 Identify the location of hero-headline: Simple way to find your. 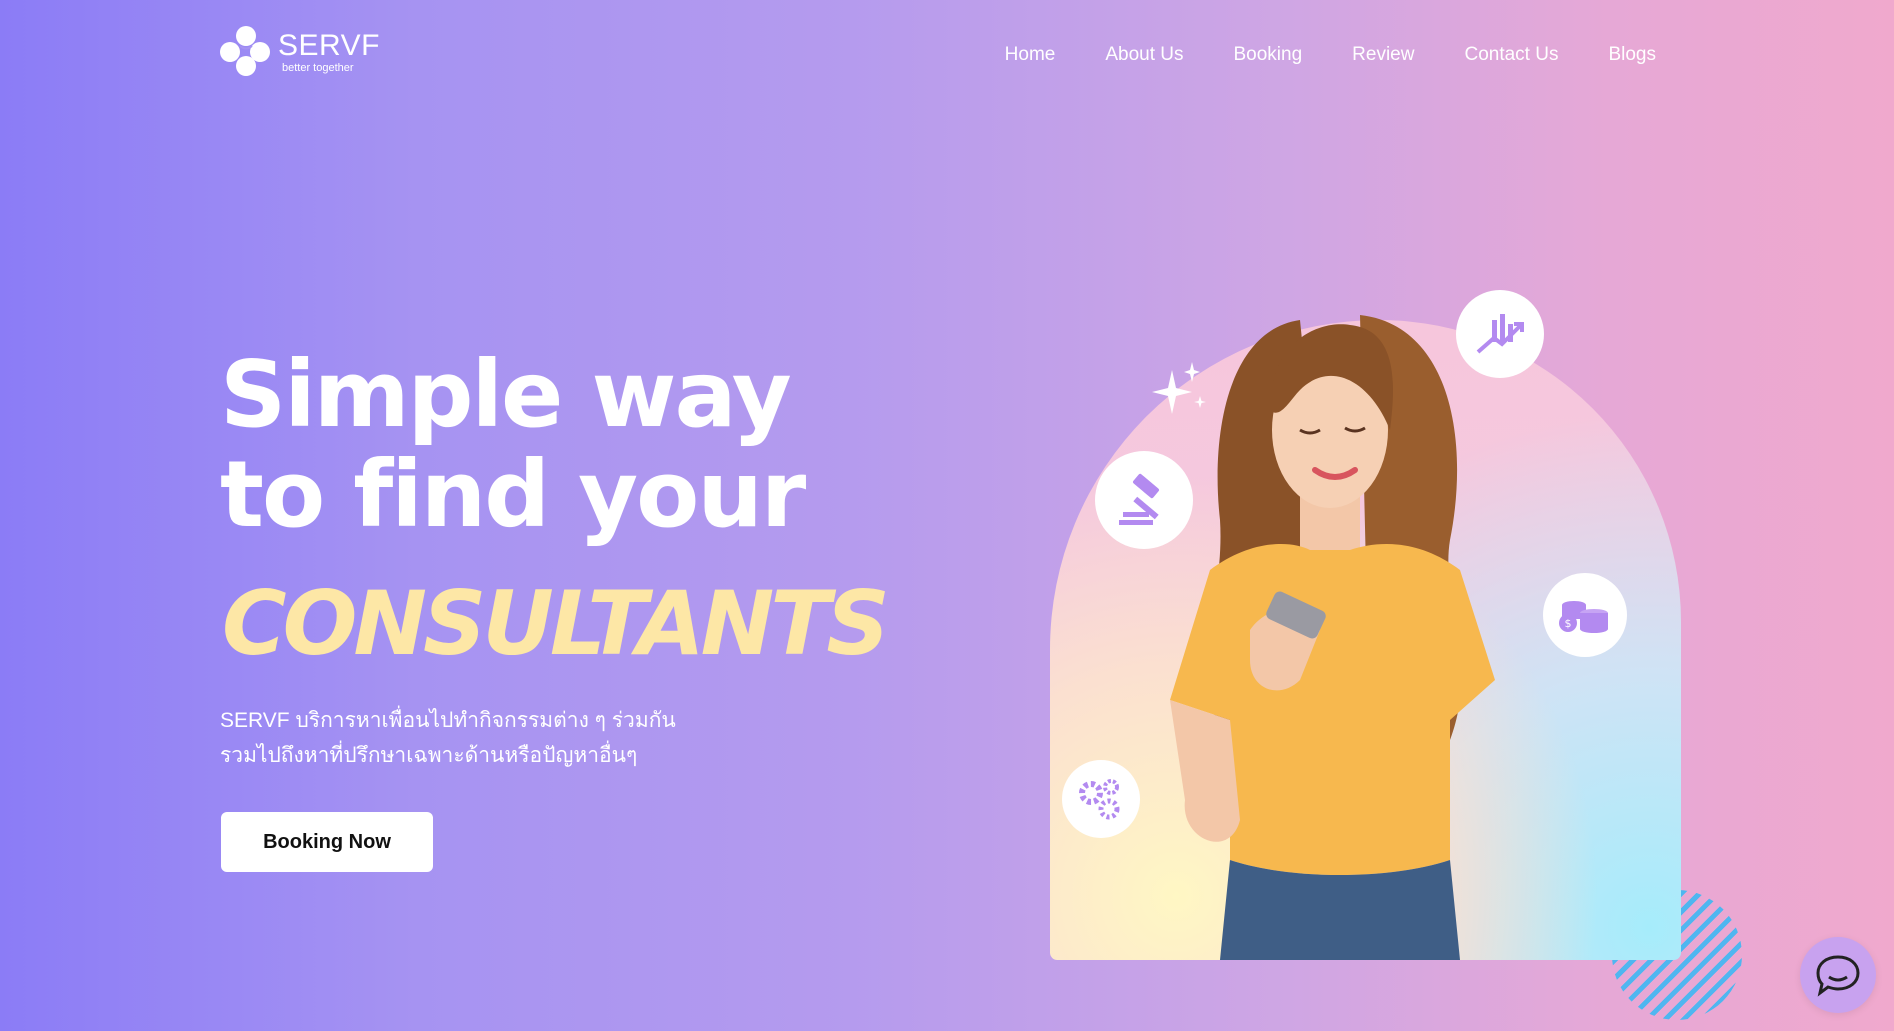
(513, 444).